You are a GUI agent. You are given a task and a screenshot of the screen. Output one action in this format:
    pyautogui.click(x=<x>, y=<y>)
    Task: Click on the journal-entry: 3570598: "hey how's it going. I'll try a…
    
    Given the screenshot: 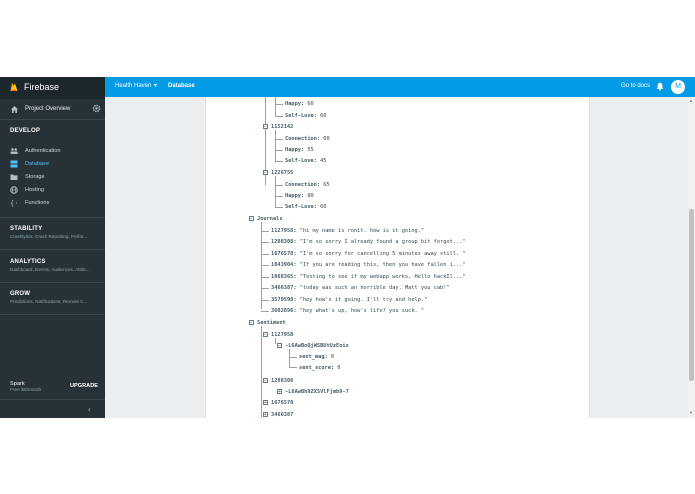 What is the action you would take?
    pyautogui.click(x=349, y=300)
    